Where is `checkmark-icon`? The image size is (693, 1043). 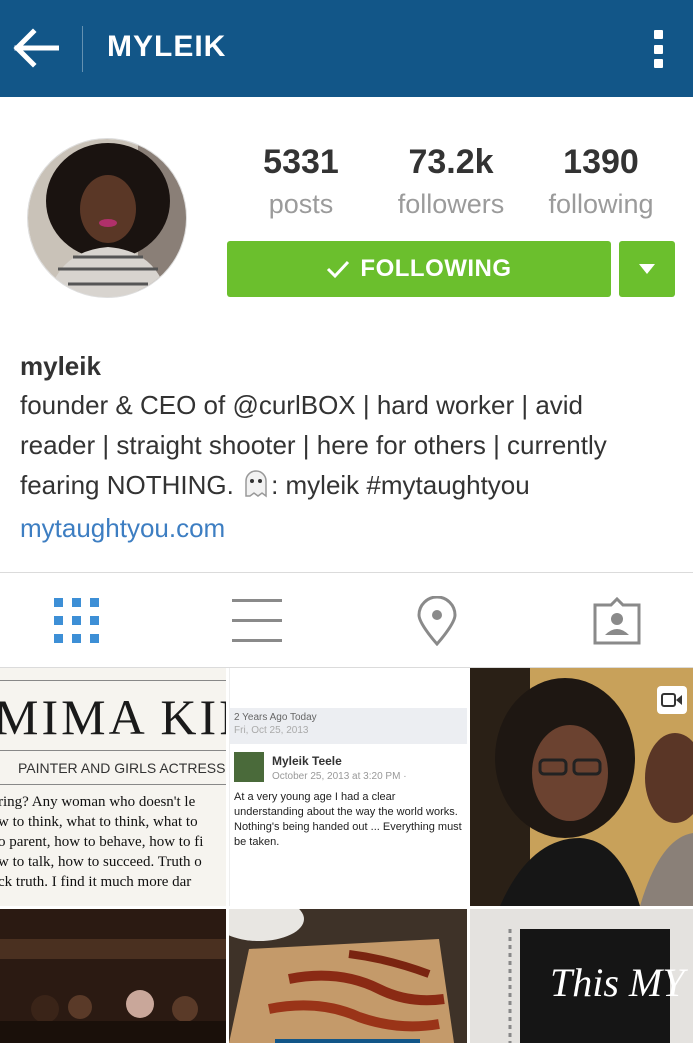
checkmark-icon is located at coordinates (338, 269).